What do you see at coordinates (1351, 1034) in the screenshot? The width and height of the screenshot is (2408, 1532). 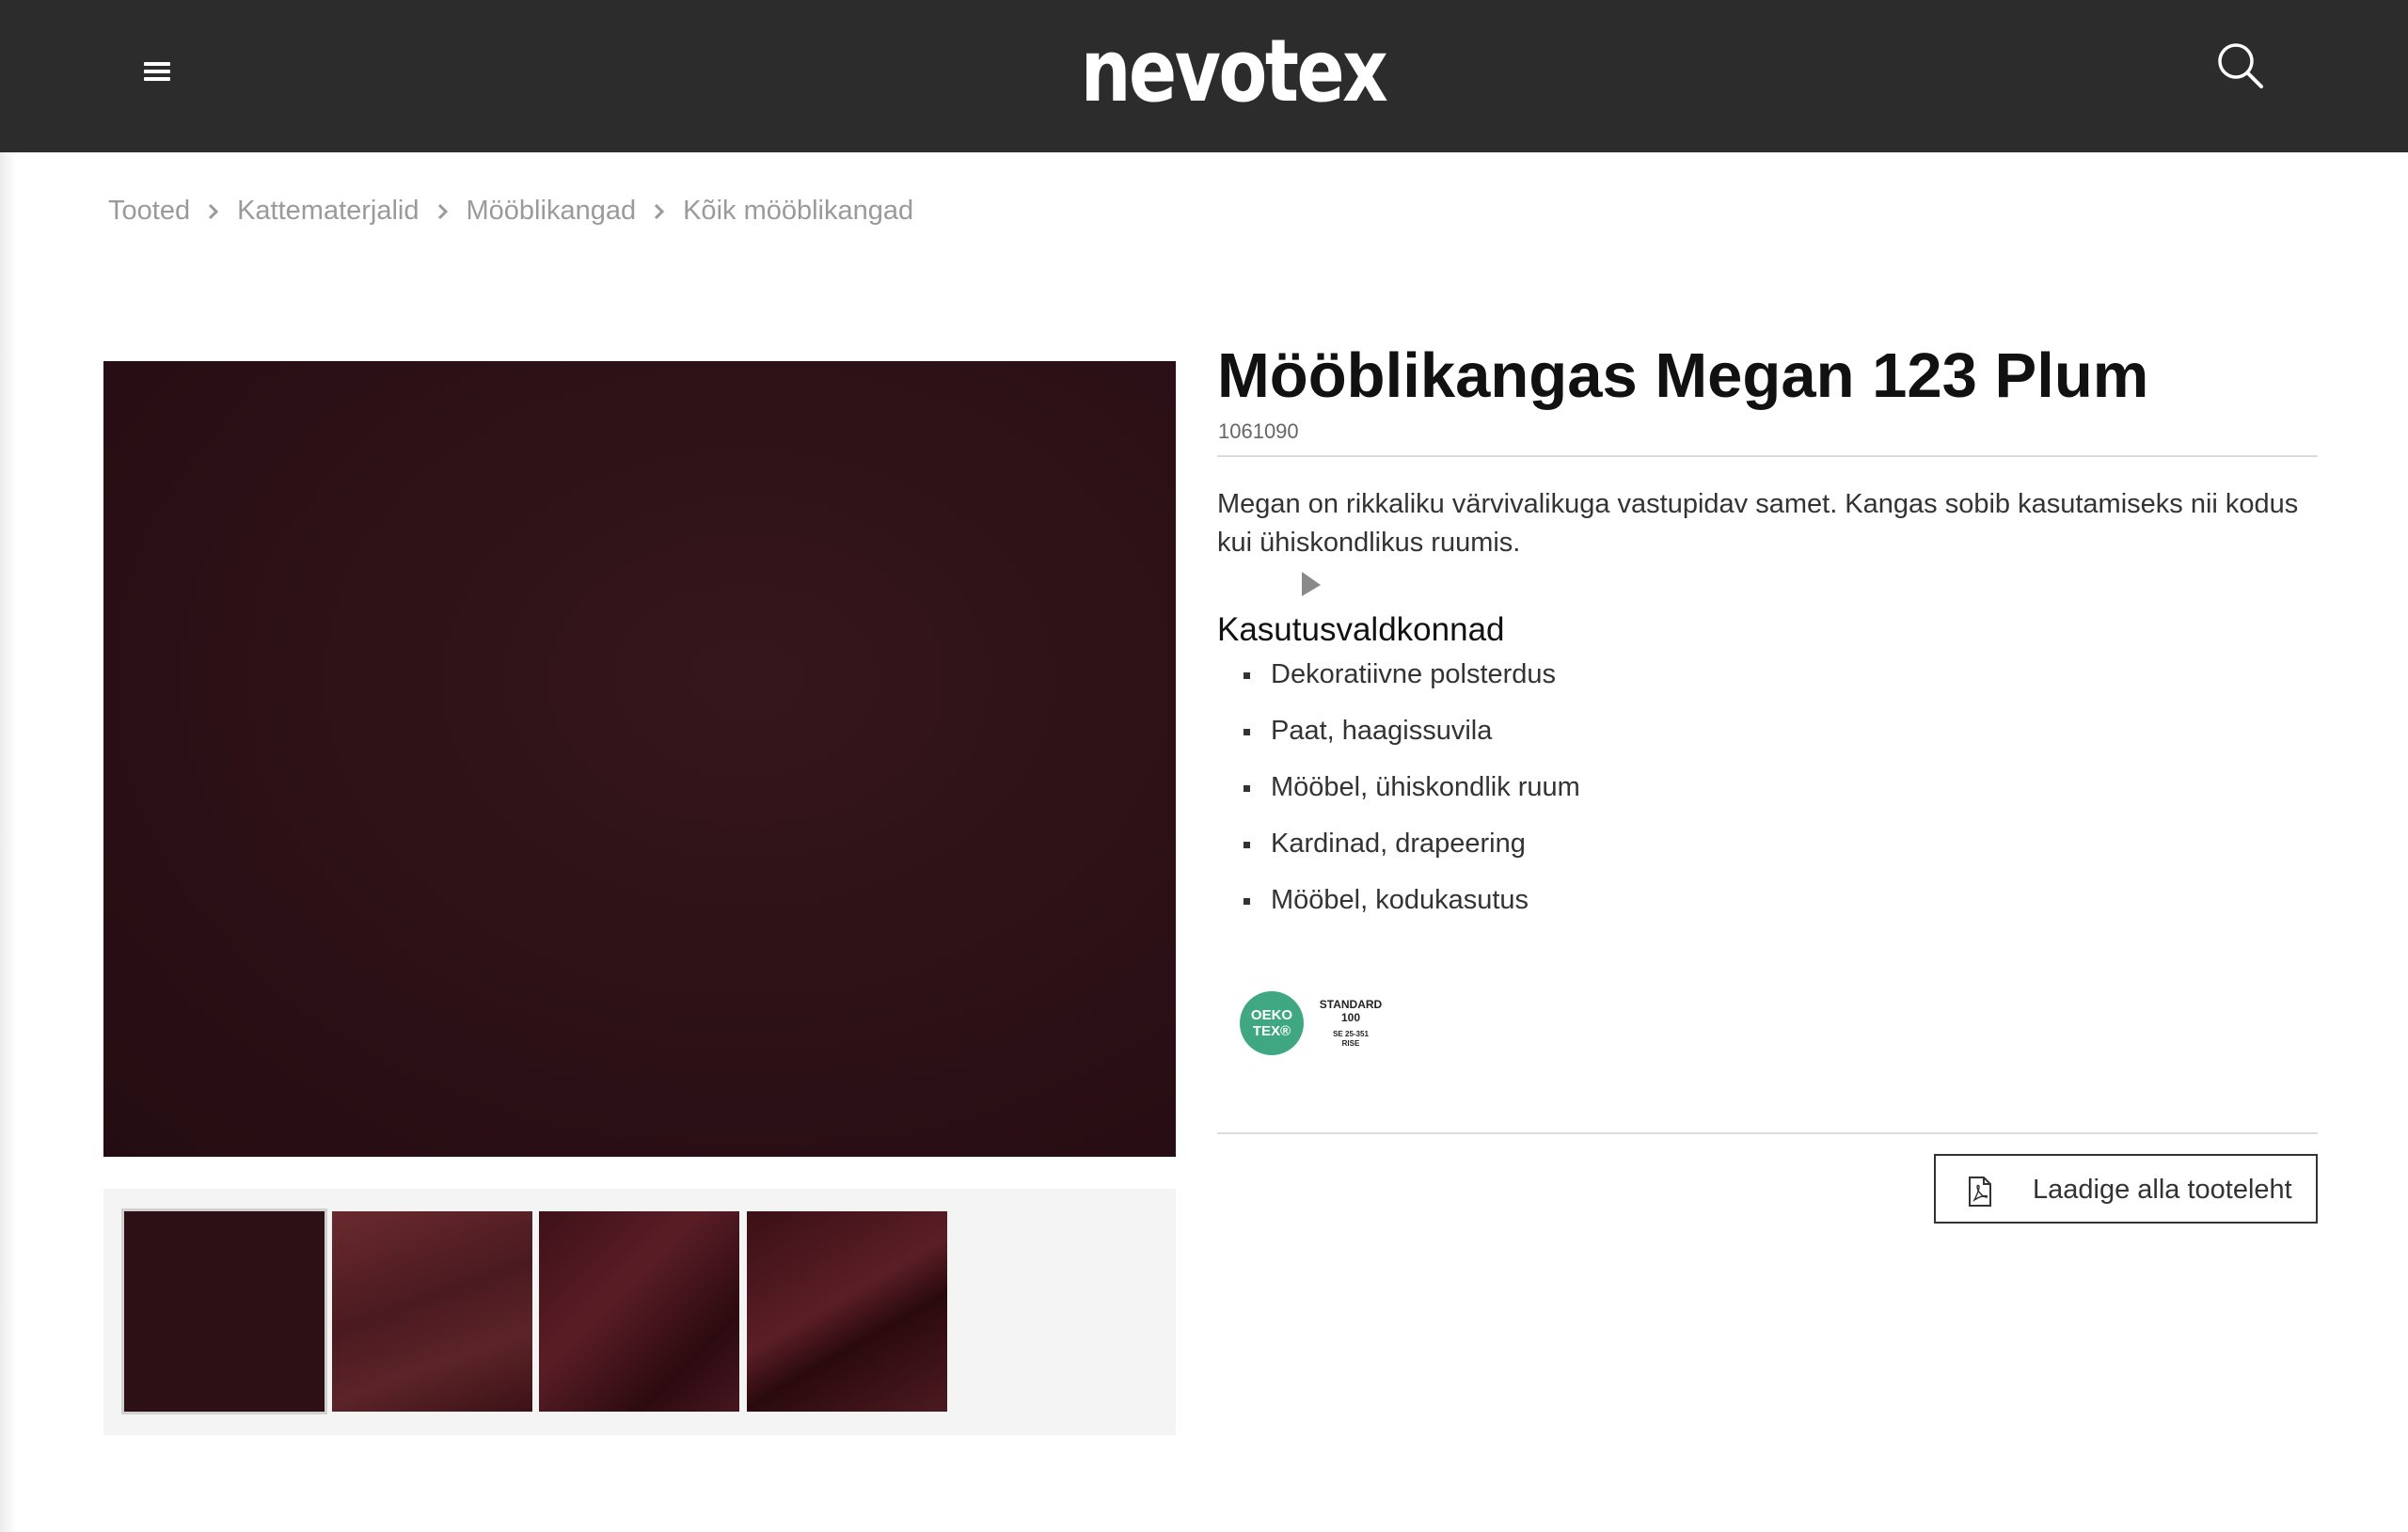 I see `oeko-certificate-number: SE 25-351` at bounding box center [1351, 1034].